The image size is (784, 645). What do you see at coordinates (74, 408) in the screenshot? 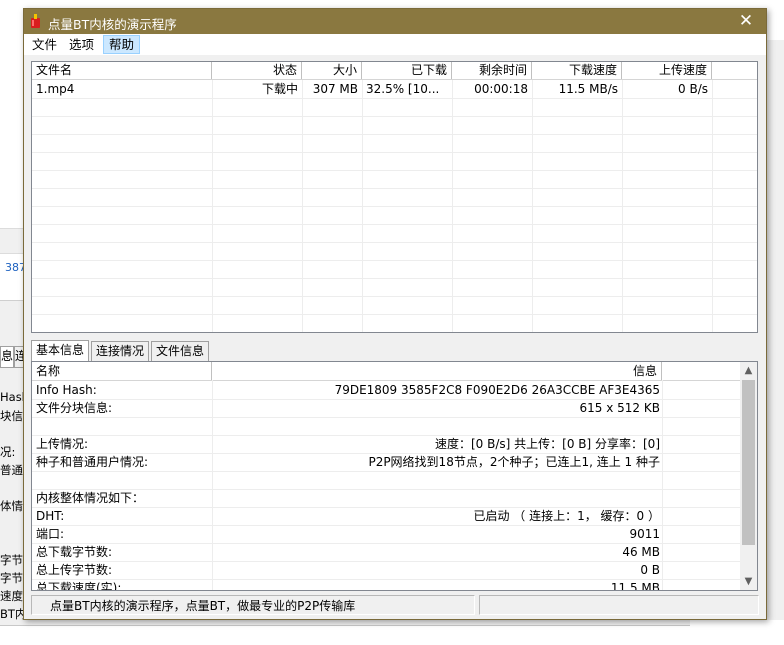
I see `info-name: 文件分块信息:` at bounding box center [74, 408].